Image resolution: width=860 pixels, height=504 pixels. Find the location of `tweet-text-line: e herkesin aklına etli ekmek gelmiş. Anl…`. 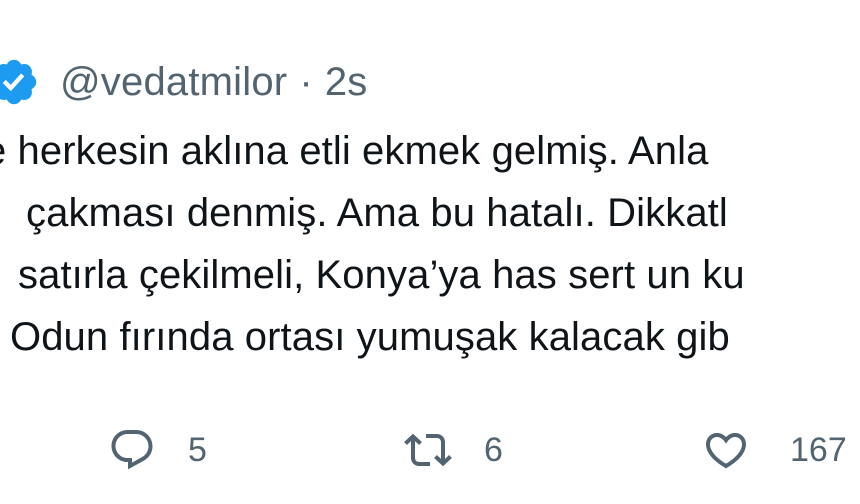

tweet-text-line: e herkesin aklına etli ekmek gelmiş. Anl… is located at coordinates (354, 151).